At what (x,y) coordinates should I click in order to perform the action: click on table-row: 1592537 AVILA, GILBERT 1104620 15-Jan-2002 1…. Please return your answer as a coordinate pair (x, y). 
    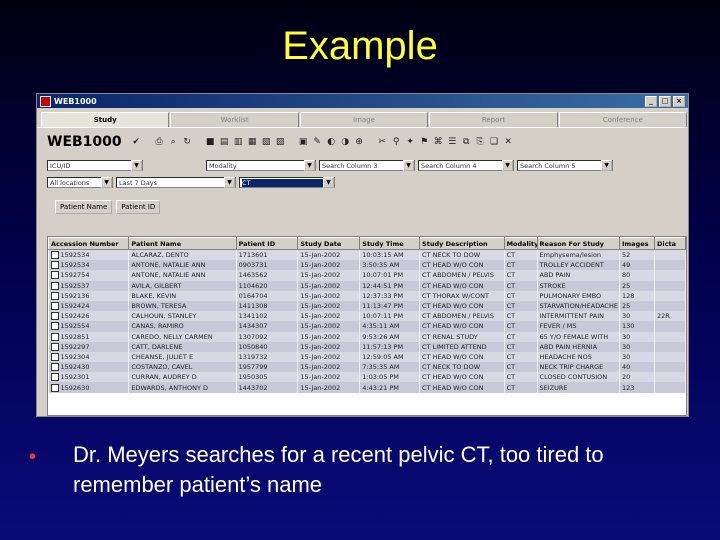
    Looking at the image, I should click on (367, 285).